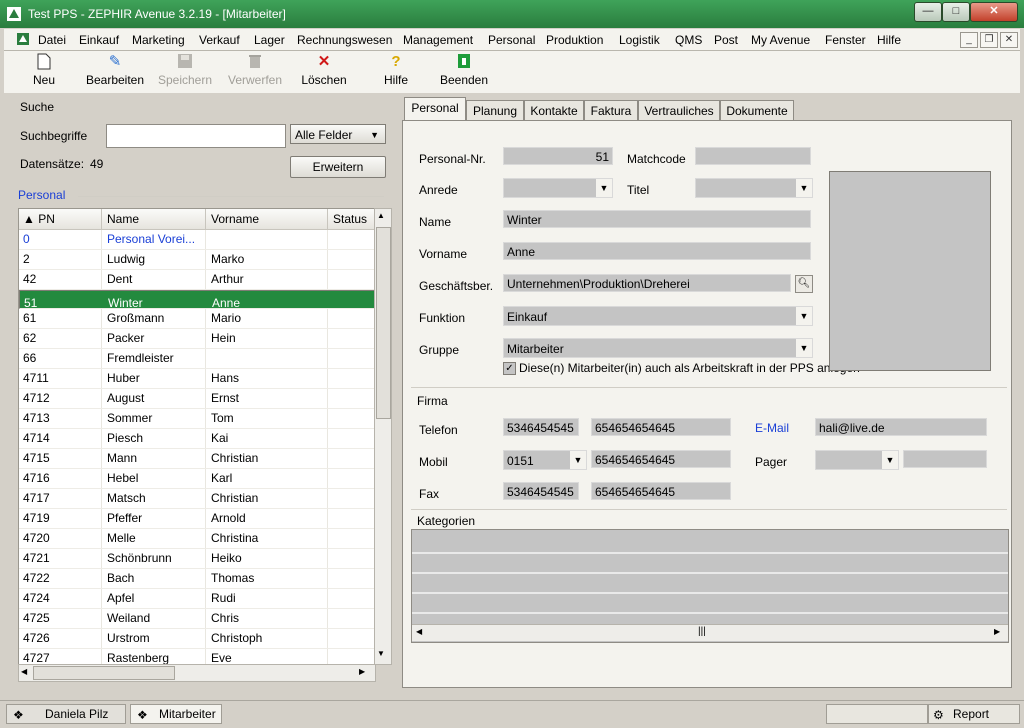 The width and height of the screenshot is (1024, 728). What do you see at coordinates (658, 348) in the screenshot?
I see `gruppe-select: Mitarbeiter ▼` at bounding box center [658, 348].